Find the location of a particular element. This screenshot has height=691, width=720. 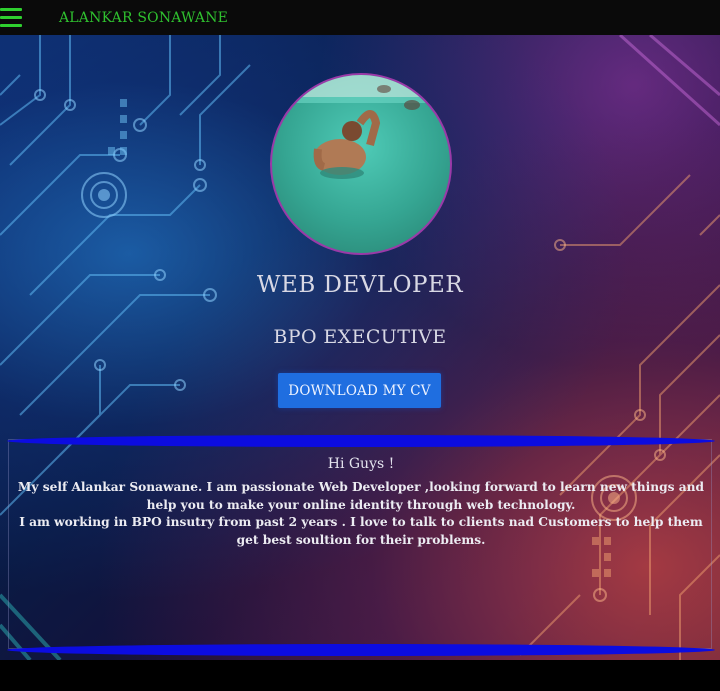

bottom-strip is located at coordinates (360, 675).